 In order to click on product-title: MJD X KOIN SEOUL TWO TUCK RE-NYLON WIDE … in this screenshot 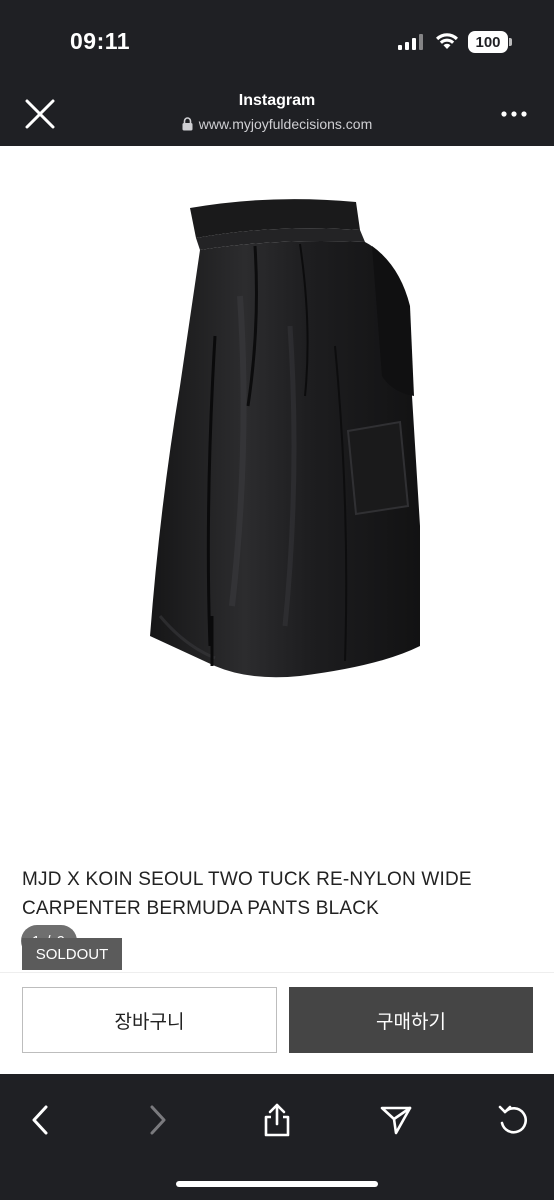, I will do `click(247, 894)`.